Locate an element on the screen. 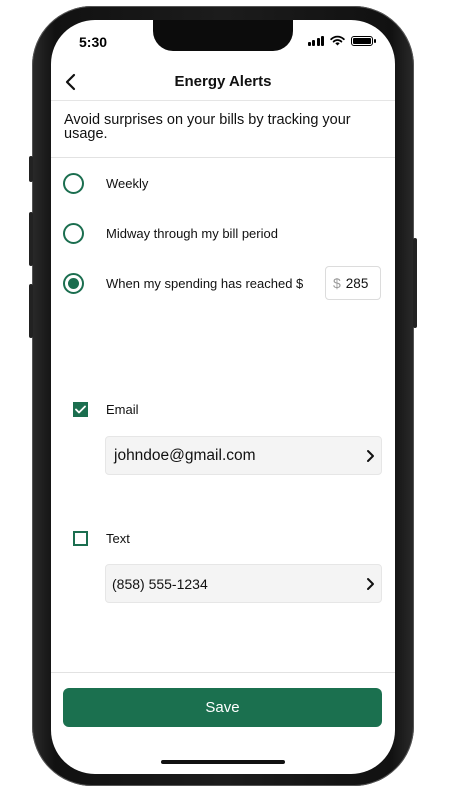 The height and width of the screenshot is (790, 457). email-value: johndoe@gmail.com is located at coordinates (185, 455).